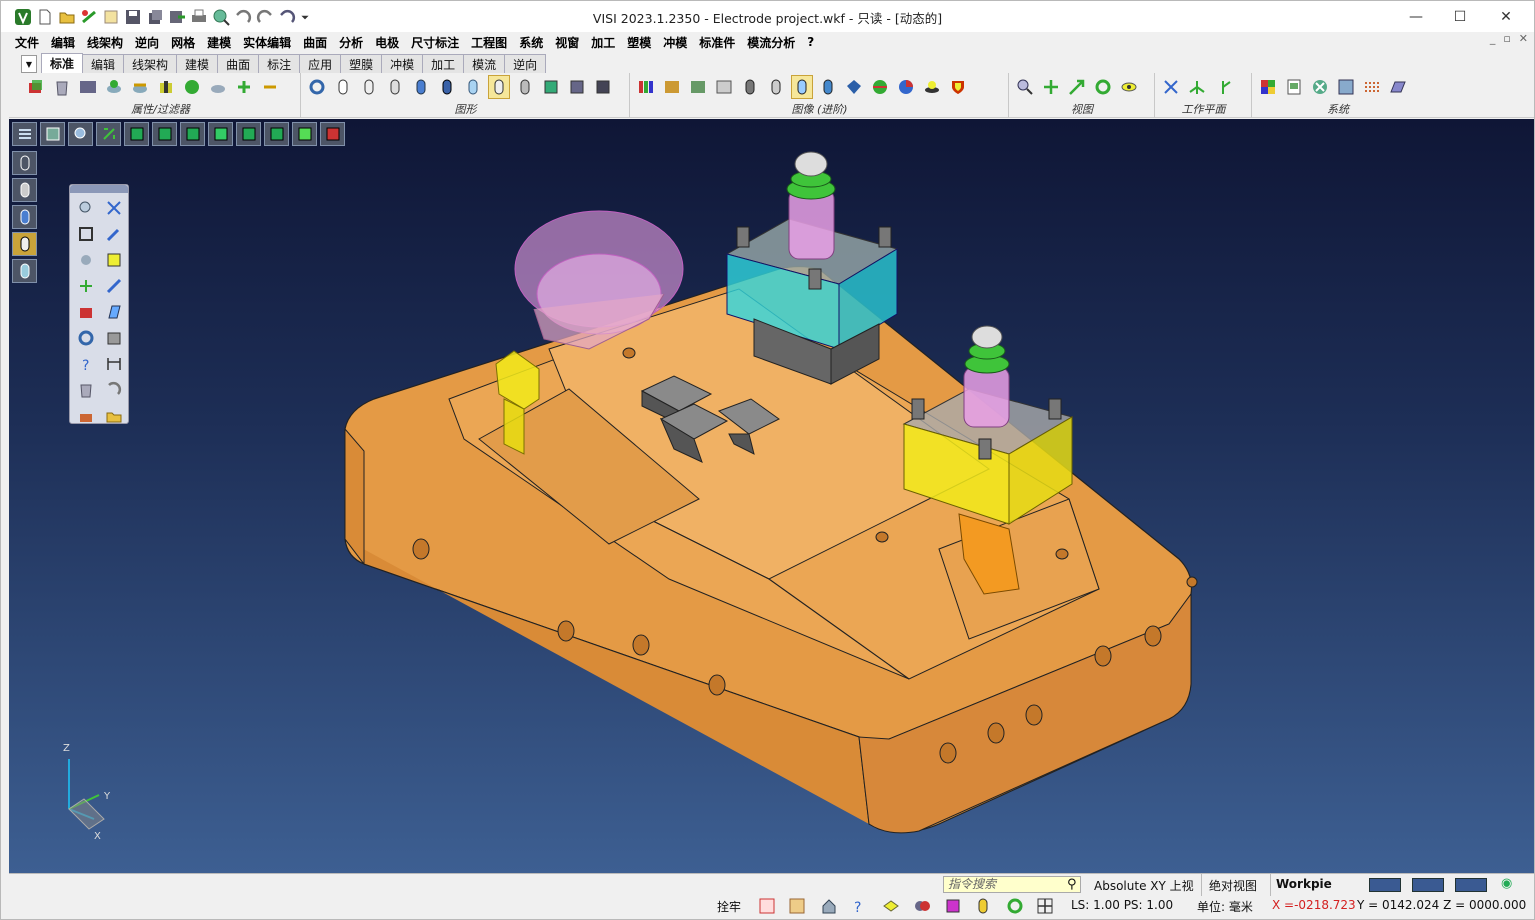 This screenshot has width=1535, height=920. Describe the element at coordinates (218, 87) in the screenshot. I see `isolate-icon` at that location.